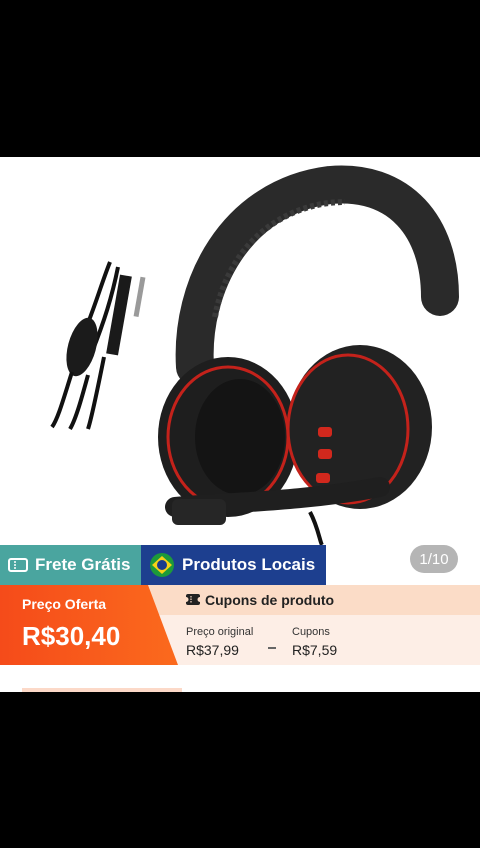  I want to click on free-shipping-badge: Frete Grátis, so click(70, 565).